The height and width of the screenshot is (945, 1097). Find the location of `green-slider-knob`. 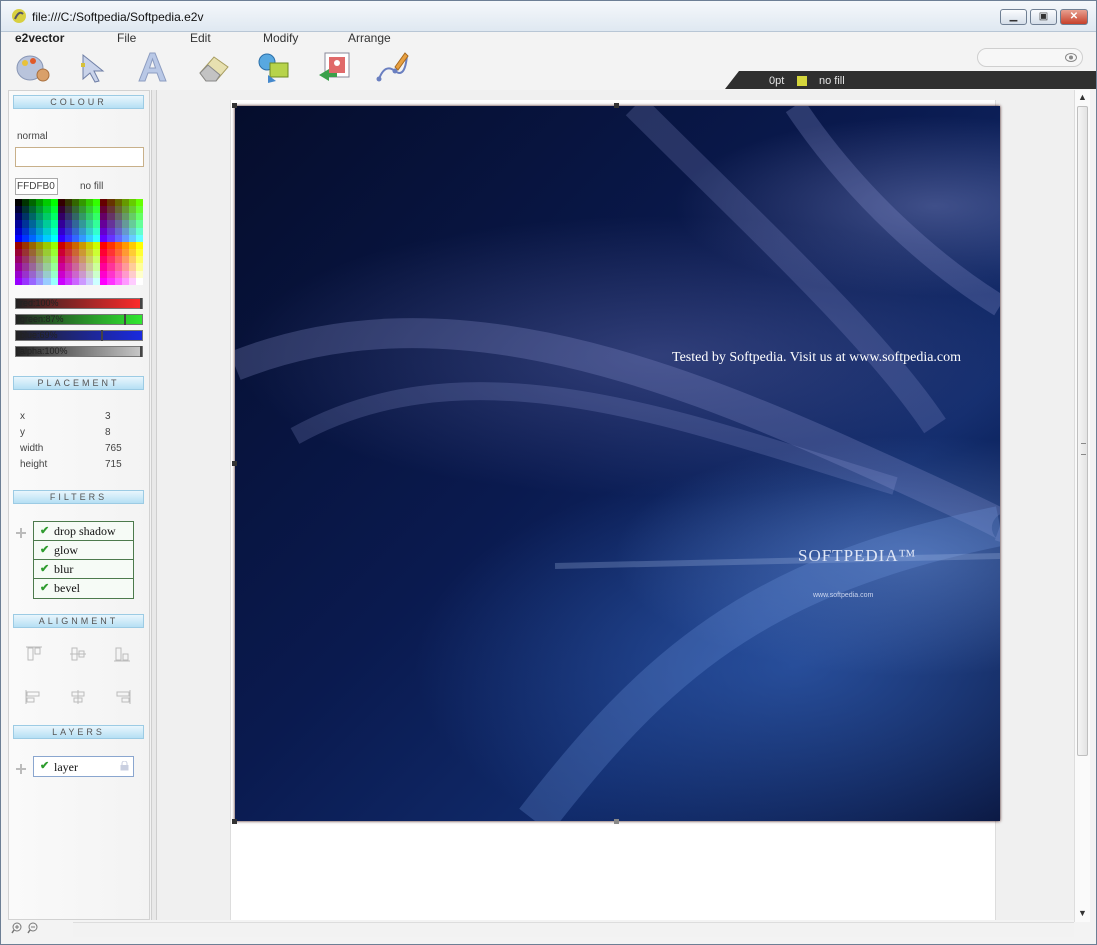

green-slider-knob is located at coordinates (124, 319).